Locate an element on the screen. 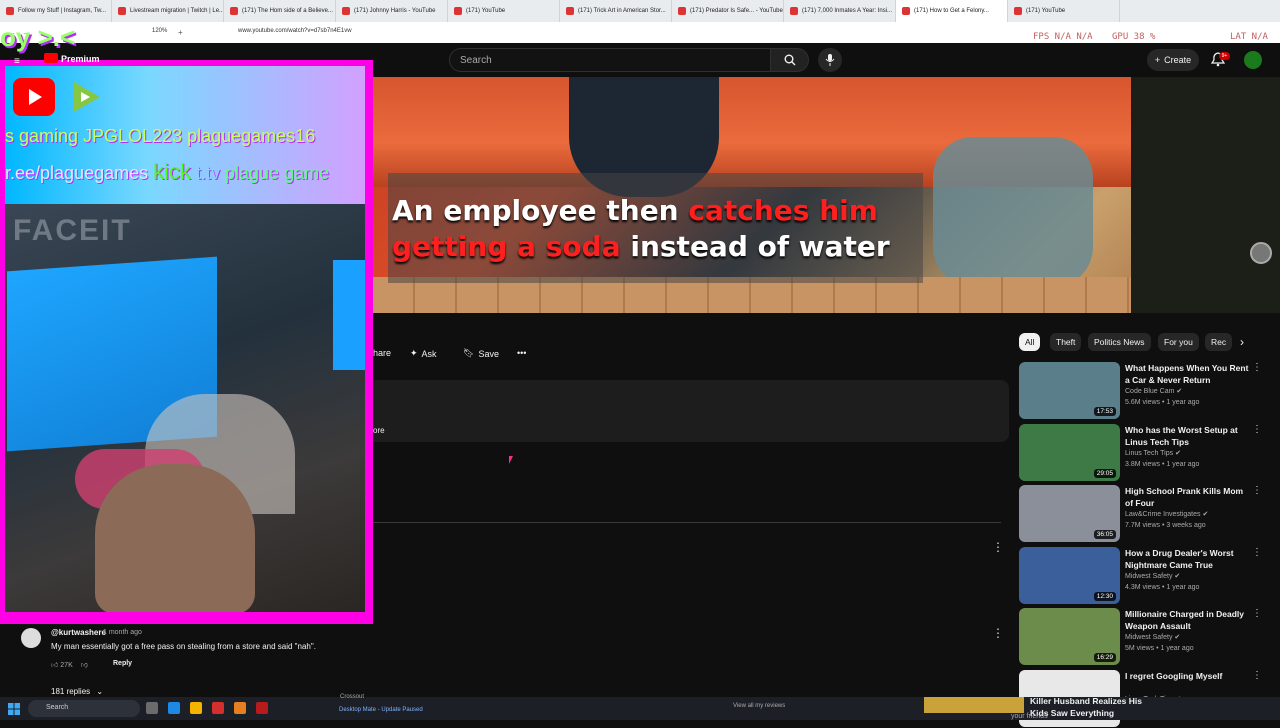 Image resolution: width=1280 pixels, height=728 pixels. channel-name: Law&Crime Investigates ✔︎ is located at coordinates (1166, 514).